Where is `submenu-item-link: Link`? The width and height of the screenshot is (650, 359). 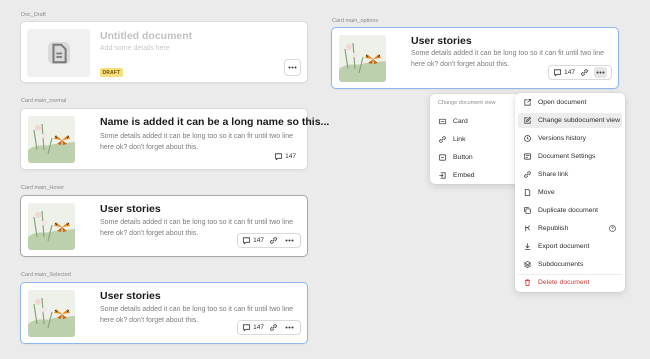
submenu-item-link: Link is located at coordinates (475, 139).